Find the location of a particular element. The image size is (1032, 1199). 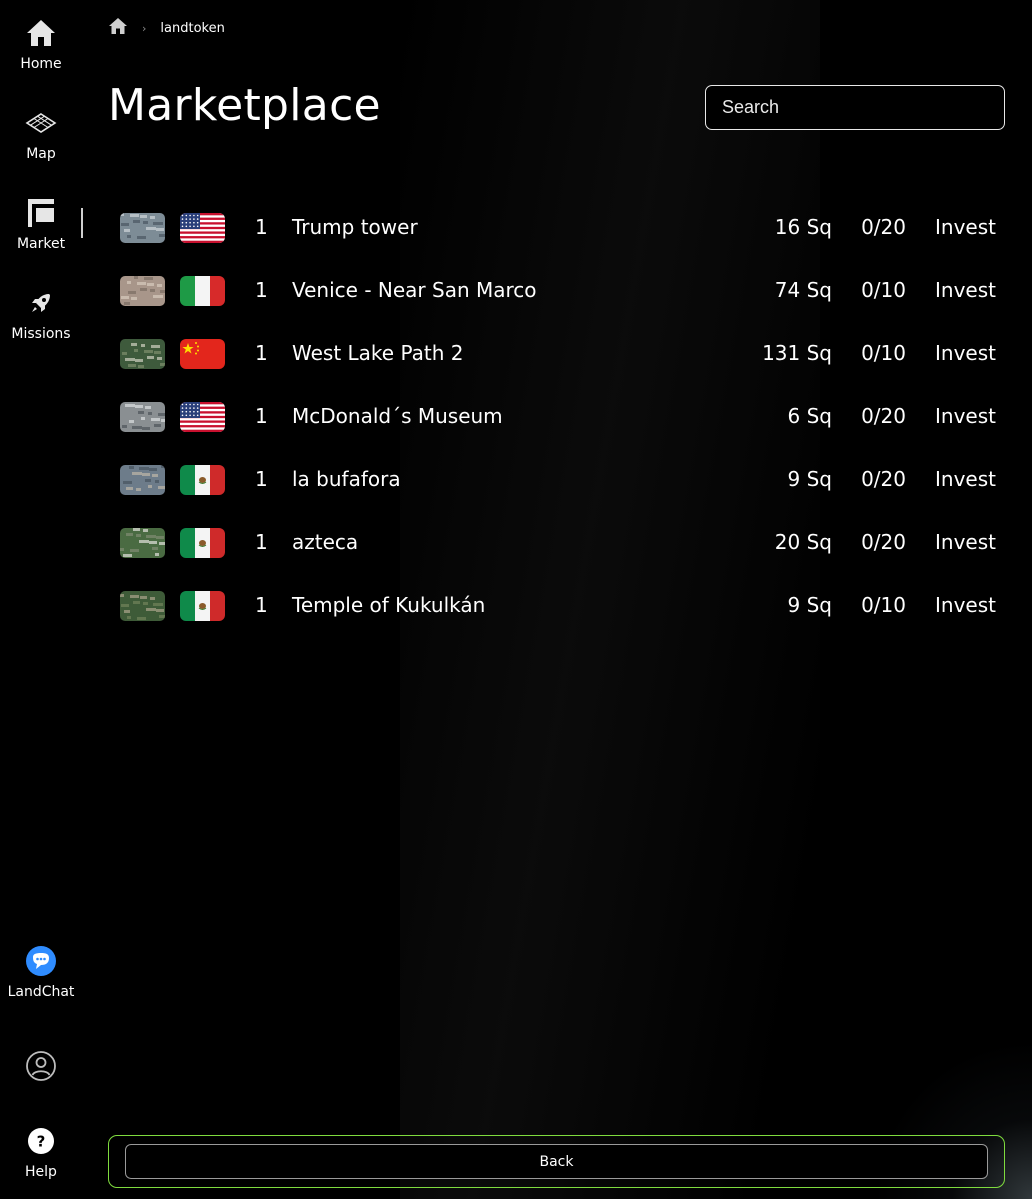

nav-map: Map is located at coordinates (41, 134).